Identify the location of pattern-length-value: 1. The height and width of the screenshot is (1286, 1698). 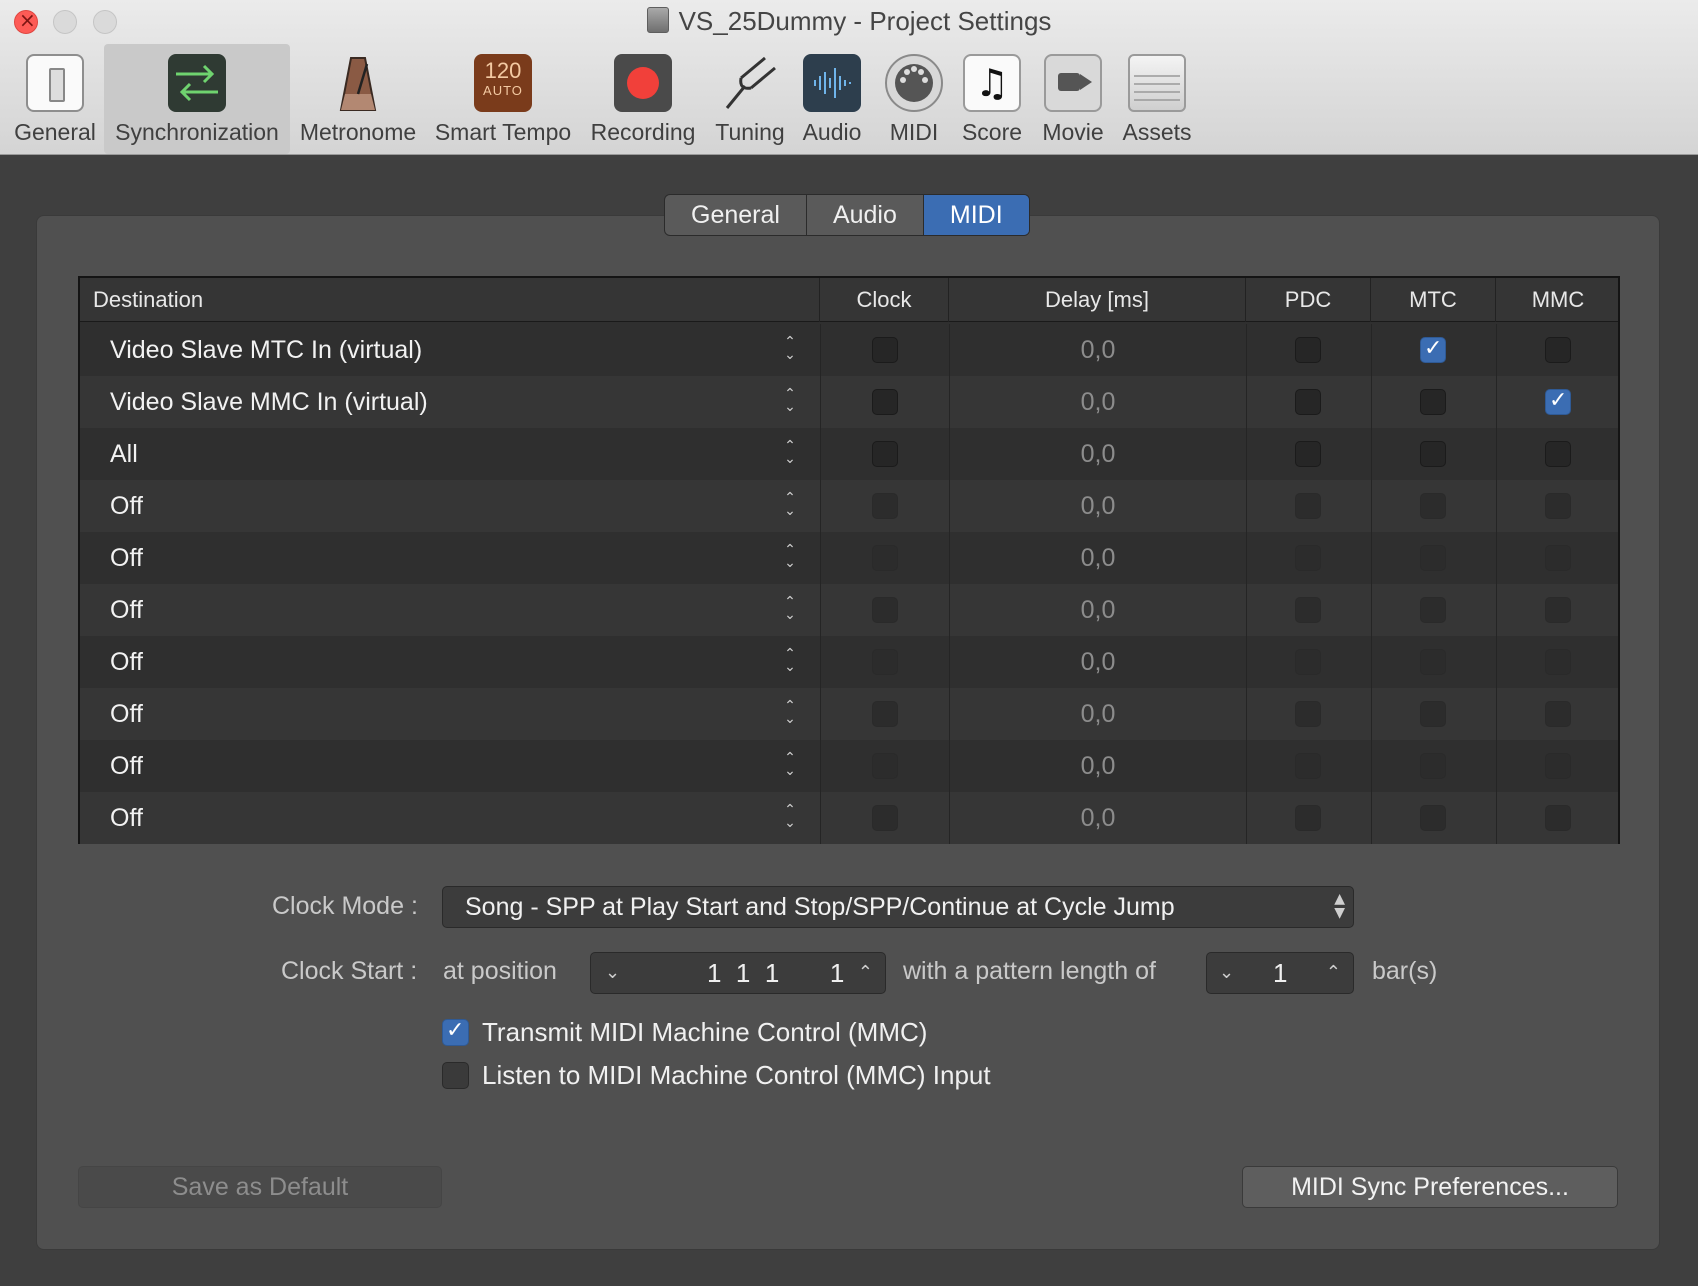
(1280, 973).